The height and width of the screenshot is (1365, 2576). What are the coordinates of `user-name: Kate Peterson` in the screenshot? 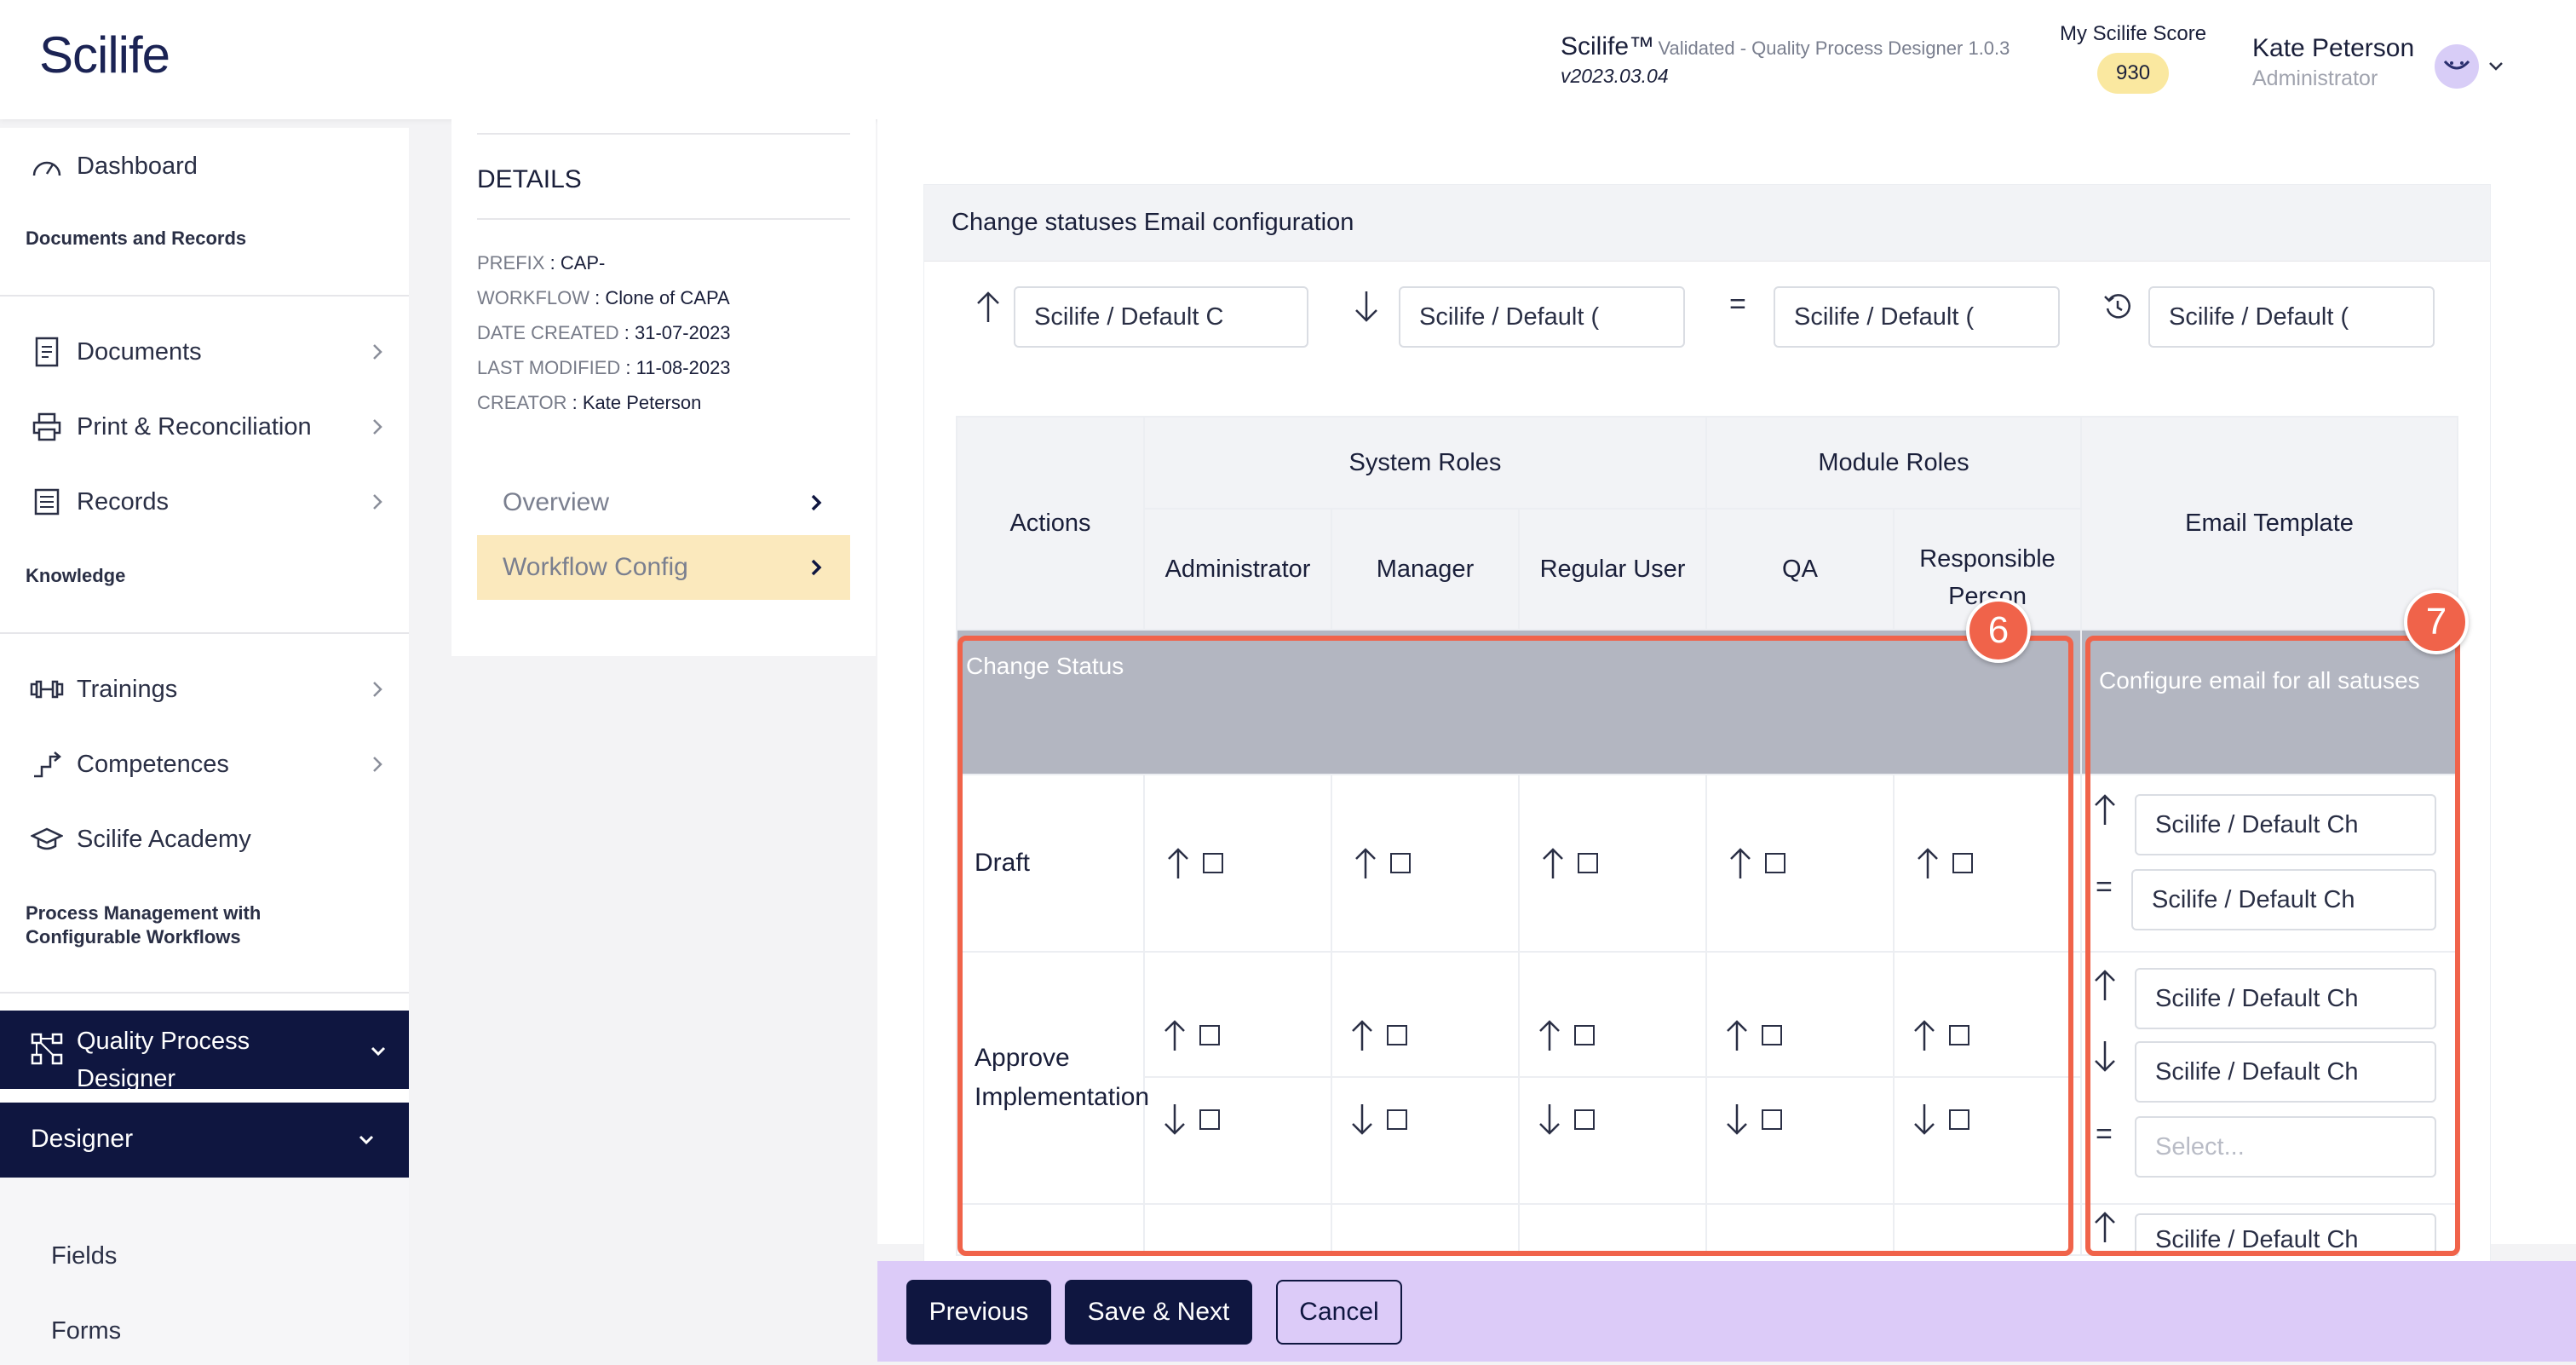 It's located at (2333, 48).